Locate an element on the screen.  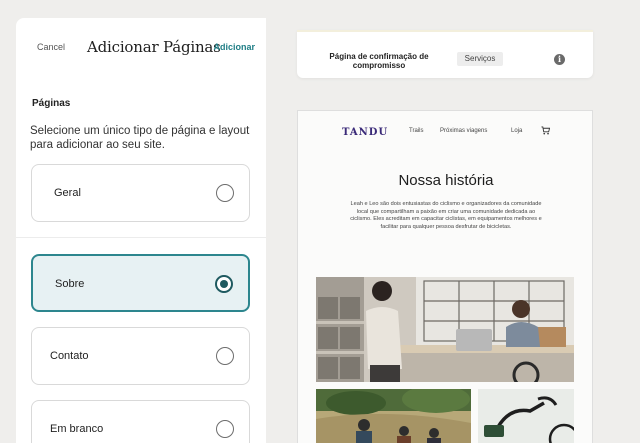
panel-header: Cancel Adicionar Páginas Adicionar is located at coordinates (141, 47).